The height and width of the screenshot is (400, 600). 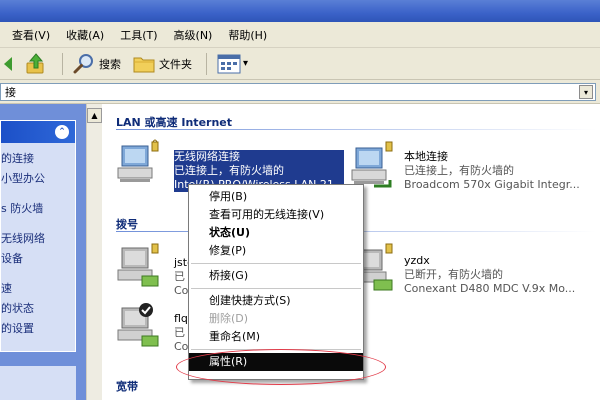 I want to click on task-panel-header: ⌃, so click(x=38, y=132).